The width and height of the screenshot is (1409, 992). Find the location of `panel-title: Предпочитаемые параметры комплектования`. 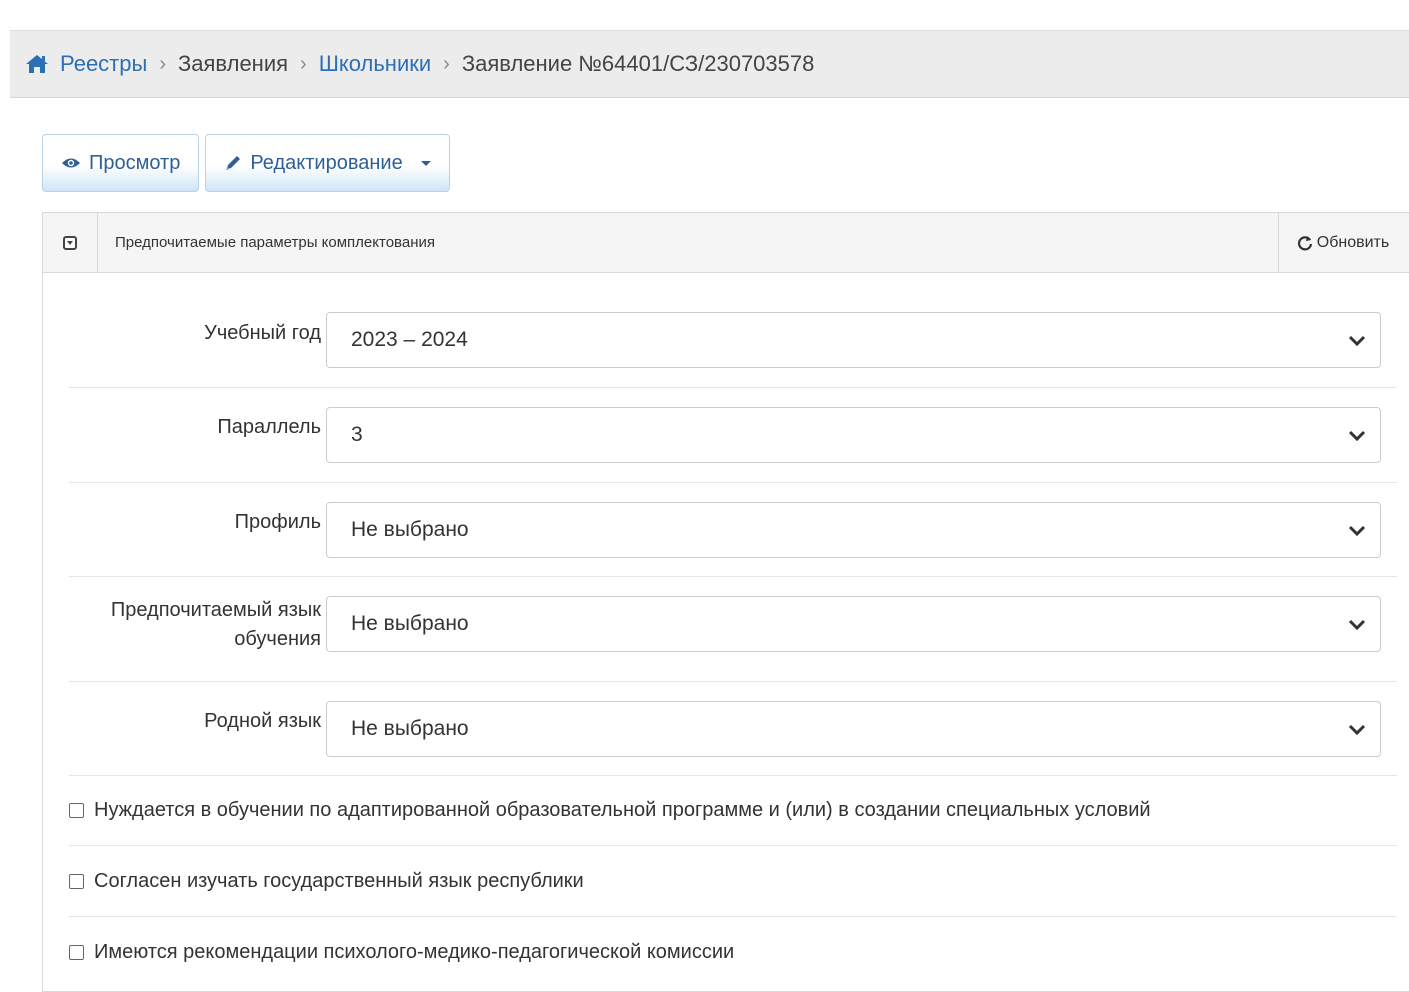

panel-title: Предпочитаемые параметры комплектования is located at coordinates (275, 242).